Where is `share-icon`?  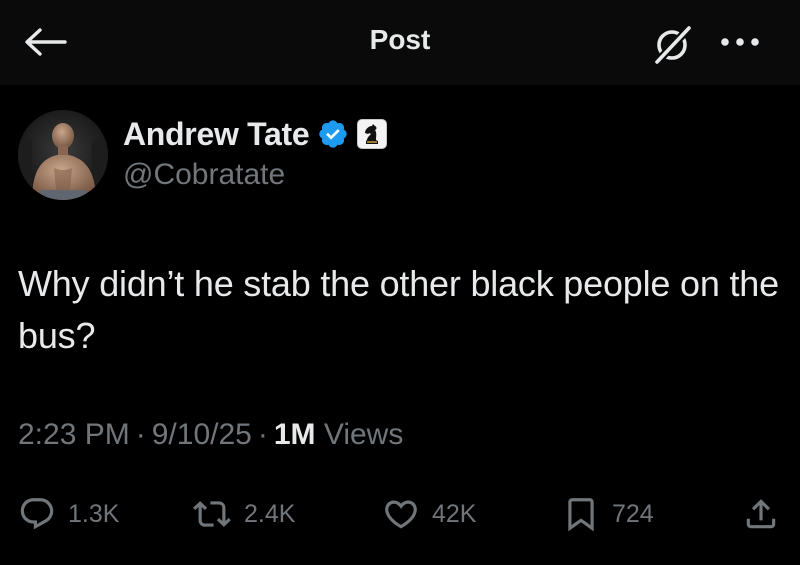 share-icon is located at coordinates (761, 514).